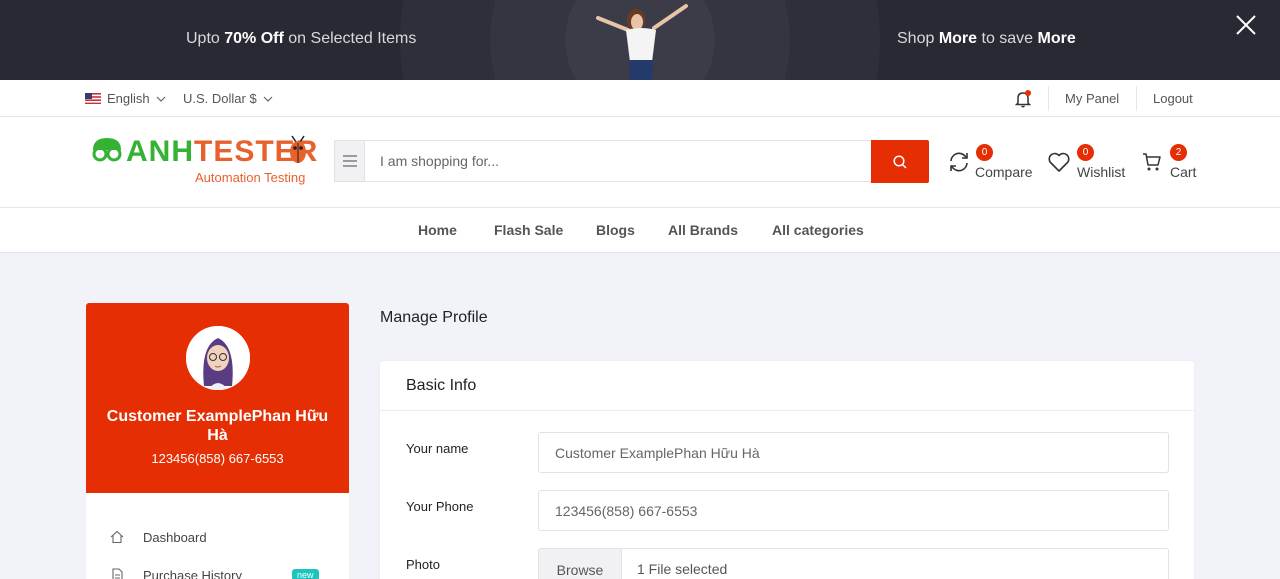 Image resolution: width=1280 pixels, height=579 pixels. I want to click on customer-phone: 123456(858) 667-6553, so click(217, 458).